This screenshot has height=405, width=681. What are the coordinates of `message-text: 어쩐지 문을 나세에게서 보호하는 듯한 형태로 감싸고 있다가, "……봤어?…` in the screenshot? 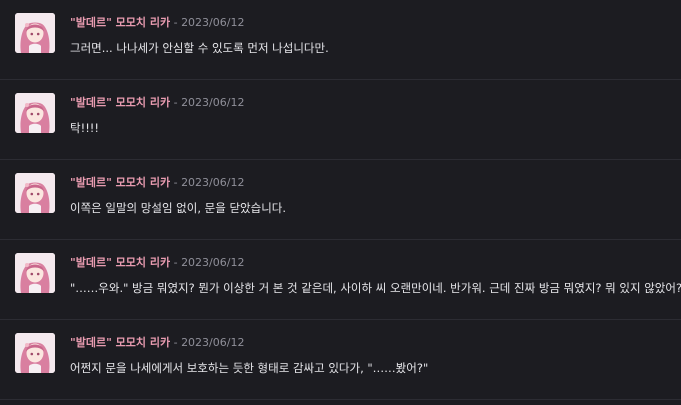 It's located at (249, 368).